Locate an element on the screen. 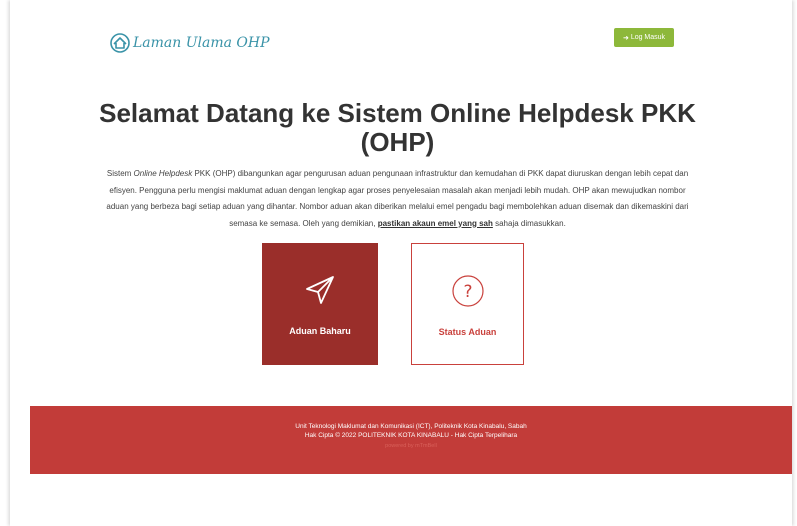  login-button: ➜ Log Masuk is located at coordinates (644, 37).